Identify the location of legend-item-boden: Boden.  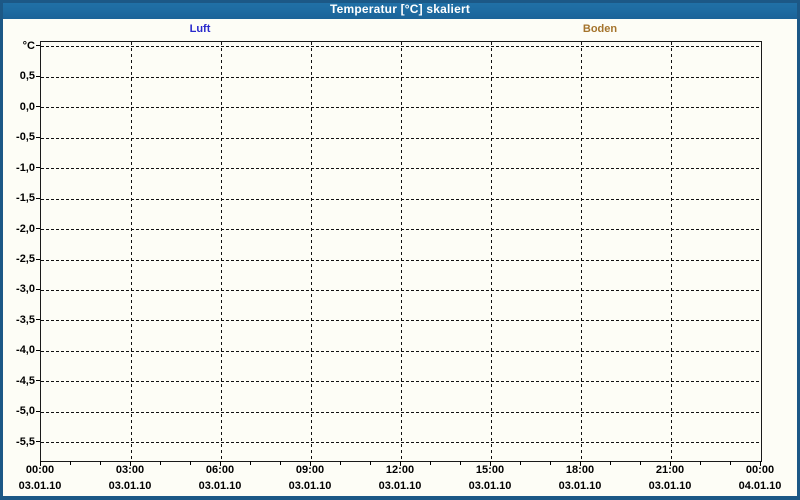
(600, 29).